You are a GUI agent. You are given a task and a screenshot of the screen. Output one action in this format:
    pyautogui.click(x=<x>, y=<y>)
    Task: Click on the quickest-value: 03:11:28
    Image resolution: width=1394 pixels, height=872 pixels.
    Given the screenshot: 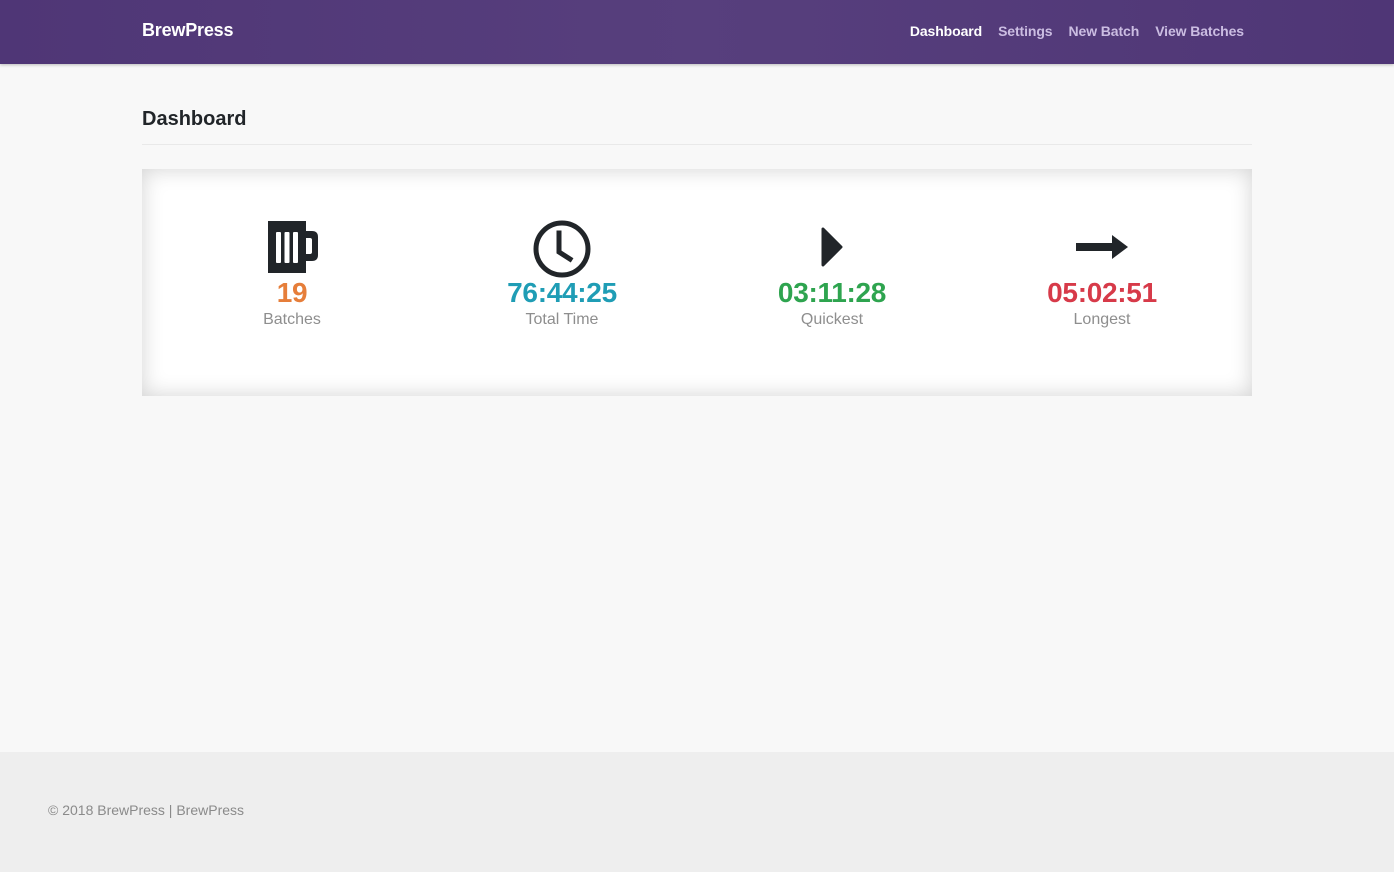 What is the action you would take?
    pyautogui.click(x=832, y=292)
    